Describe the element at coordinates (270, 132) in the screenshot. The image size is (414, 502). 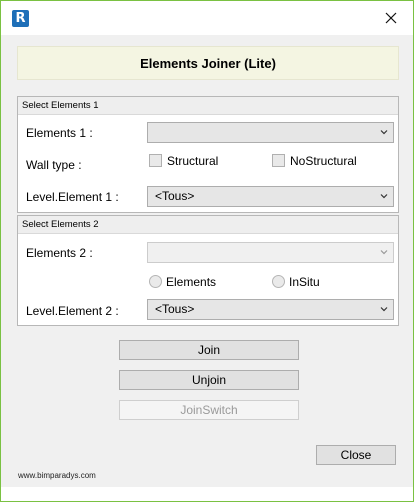
I see `elements-1-combo` at that location.